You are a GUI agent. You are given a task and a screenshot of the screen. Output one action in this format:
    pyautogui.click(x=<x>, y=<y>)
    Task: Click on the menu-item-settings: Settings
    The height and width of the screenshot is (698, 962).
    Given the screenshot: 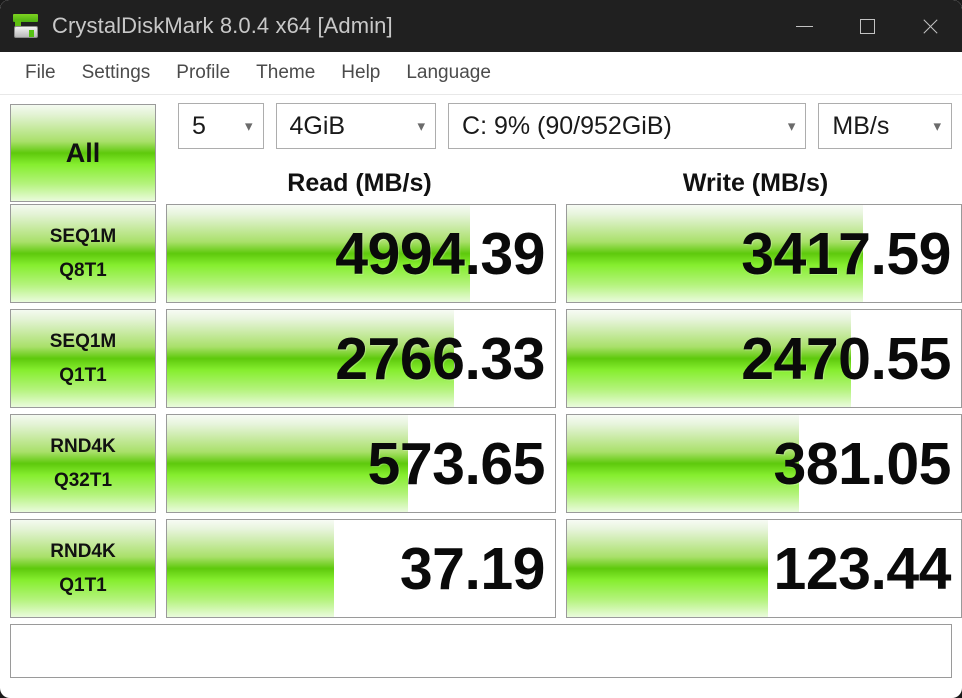 What is the action you would take?
    pyautogui.click(x=116, y=73)
    